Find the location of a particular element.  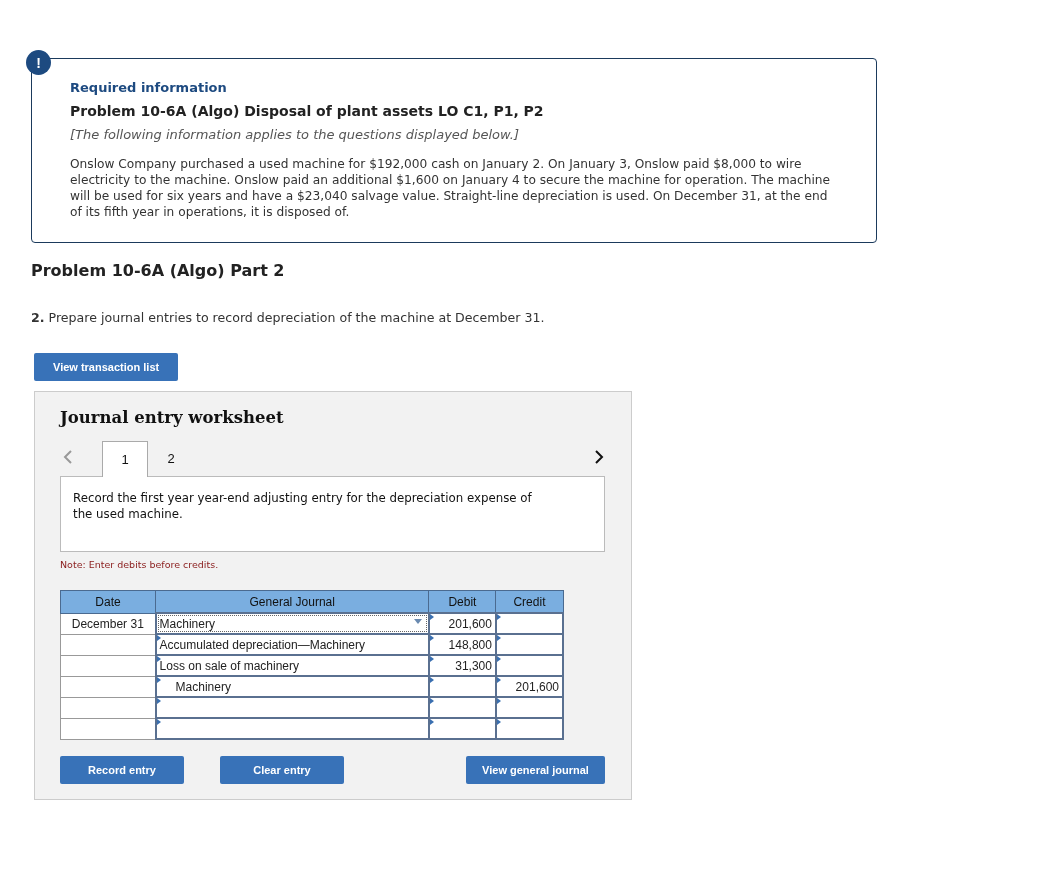

problem-title: Problem 10-6A (Algo) Disposal of plant assets LO C1, P1, P2 is located at coordinates (307, 111).